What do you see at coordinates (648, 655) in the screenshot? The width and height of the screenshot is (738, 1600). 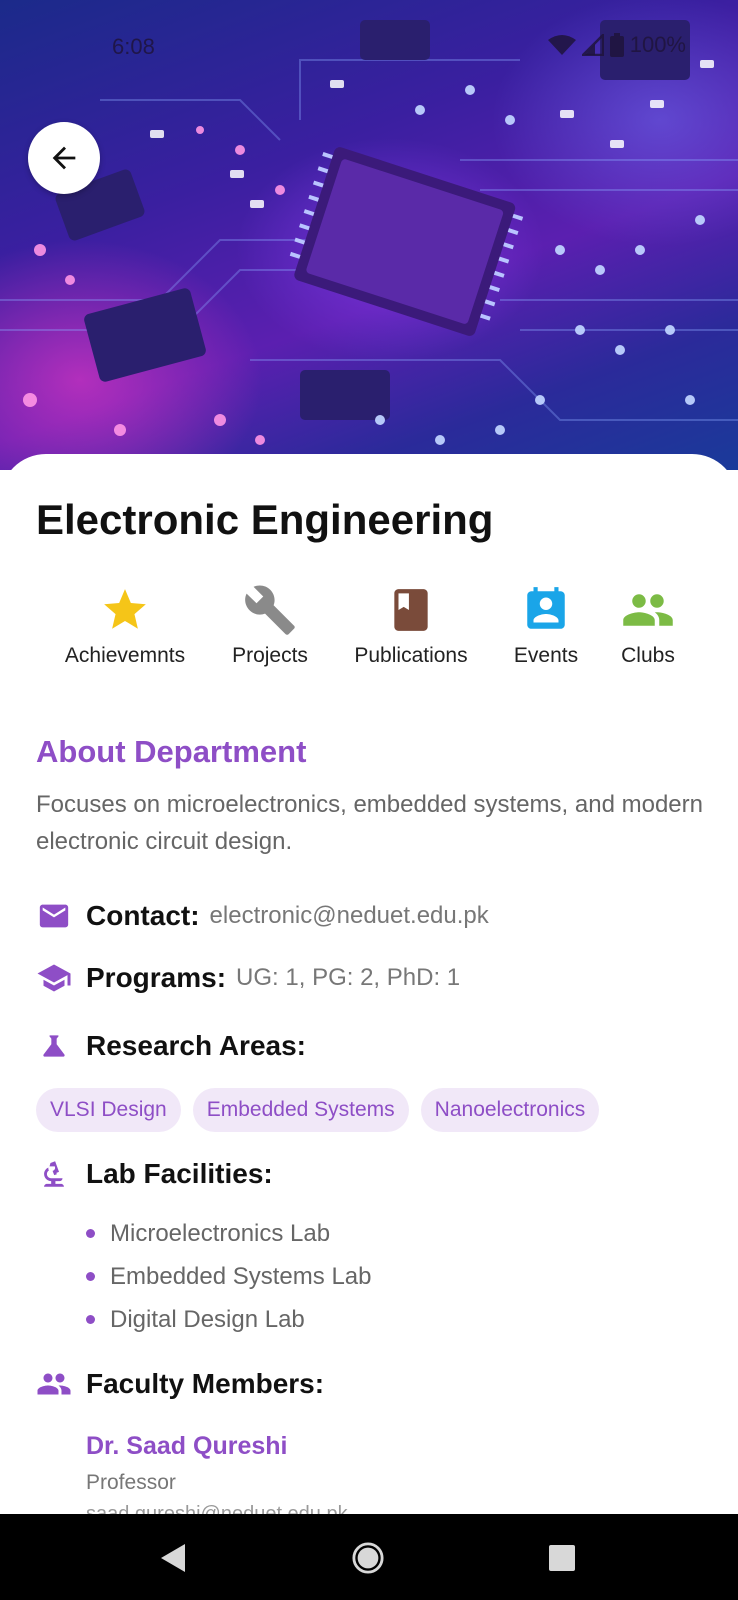 I see `action-label: Clubs` at bounding box center [648, 655].